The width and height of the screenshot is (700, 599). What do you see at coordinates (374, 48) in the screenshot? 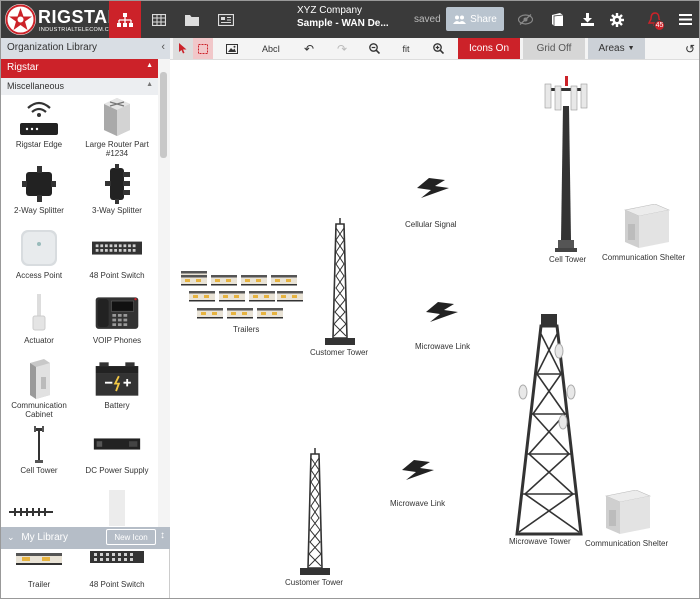
I see `zoom-out-icon` at bounding box center [374, 48].